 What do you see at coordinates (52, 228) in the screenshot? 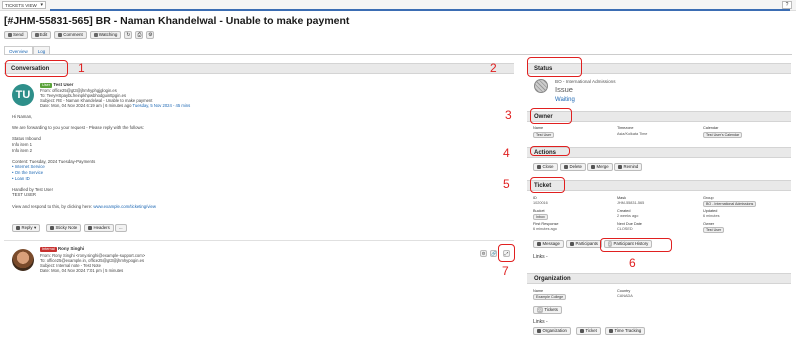
I see `note-icon` at bounding box center [52, 228].